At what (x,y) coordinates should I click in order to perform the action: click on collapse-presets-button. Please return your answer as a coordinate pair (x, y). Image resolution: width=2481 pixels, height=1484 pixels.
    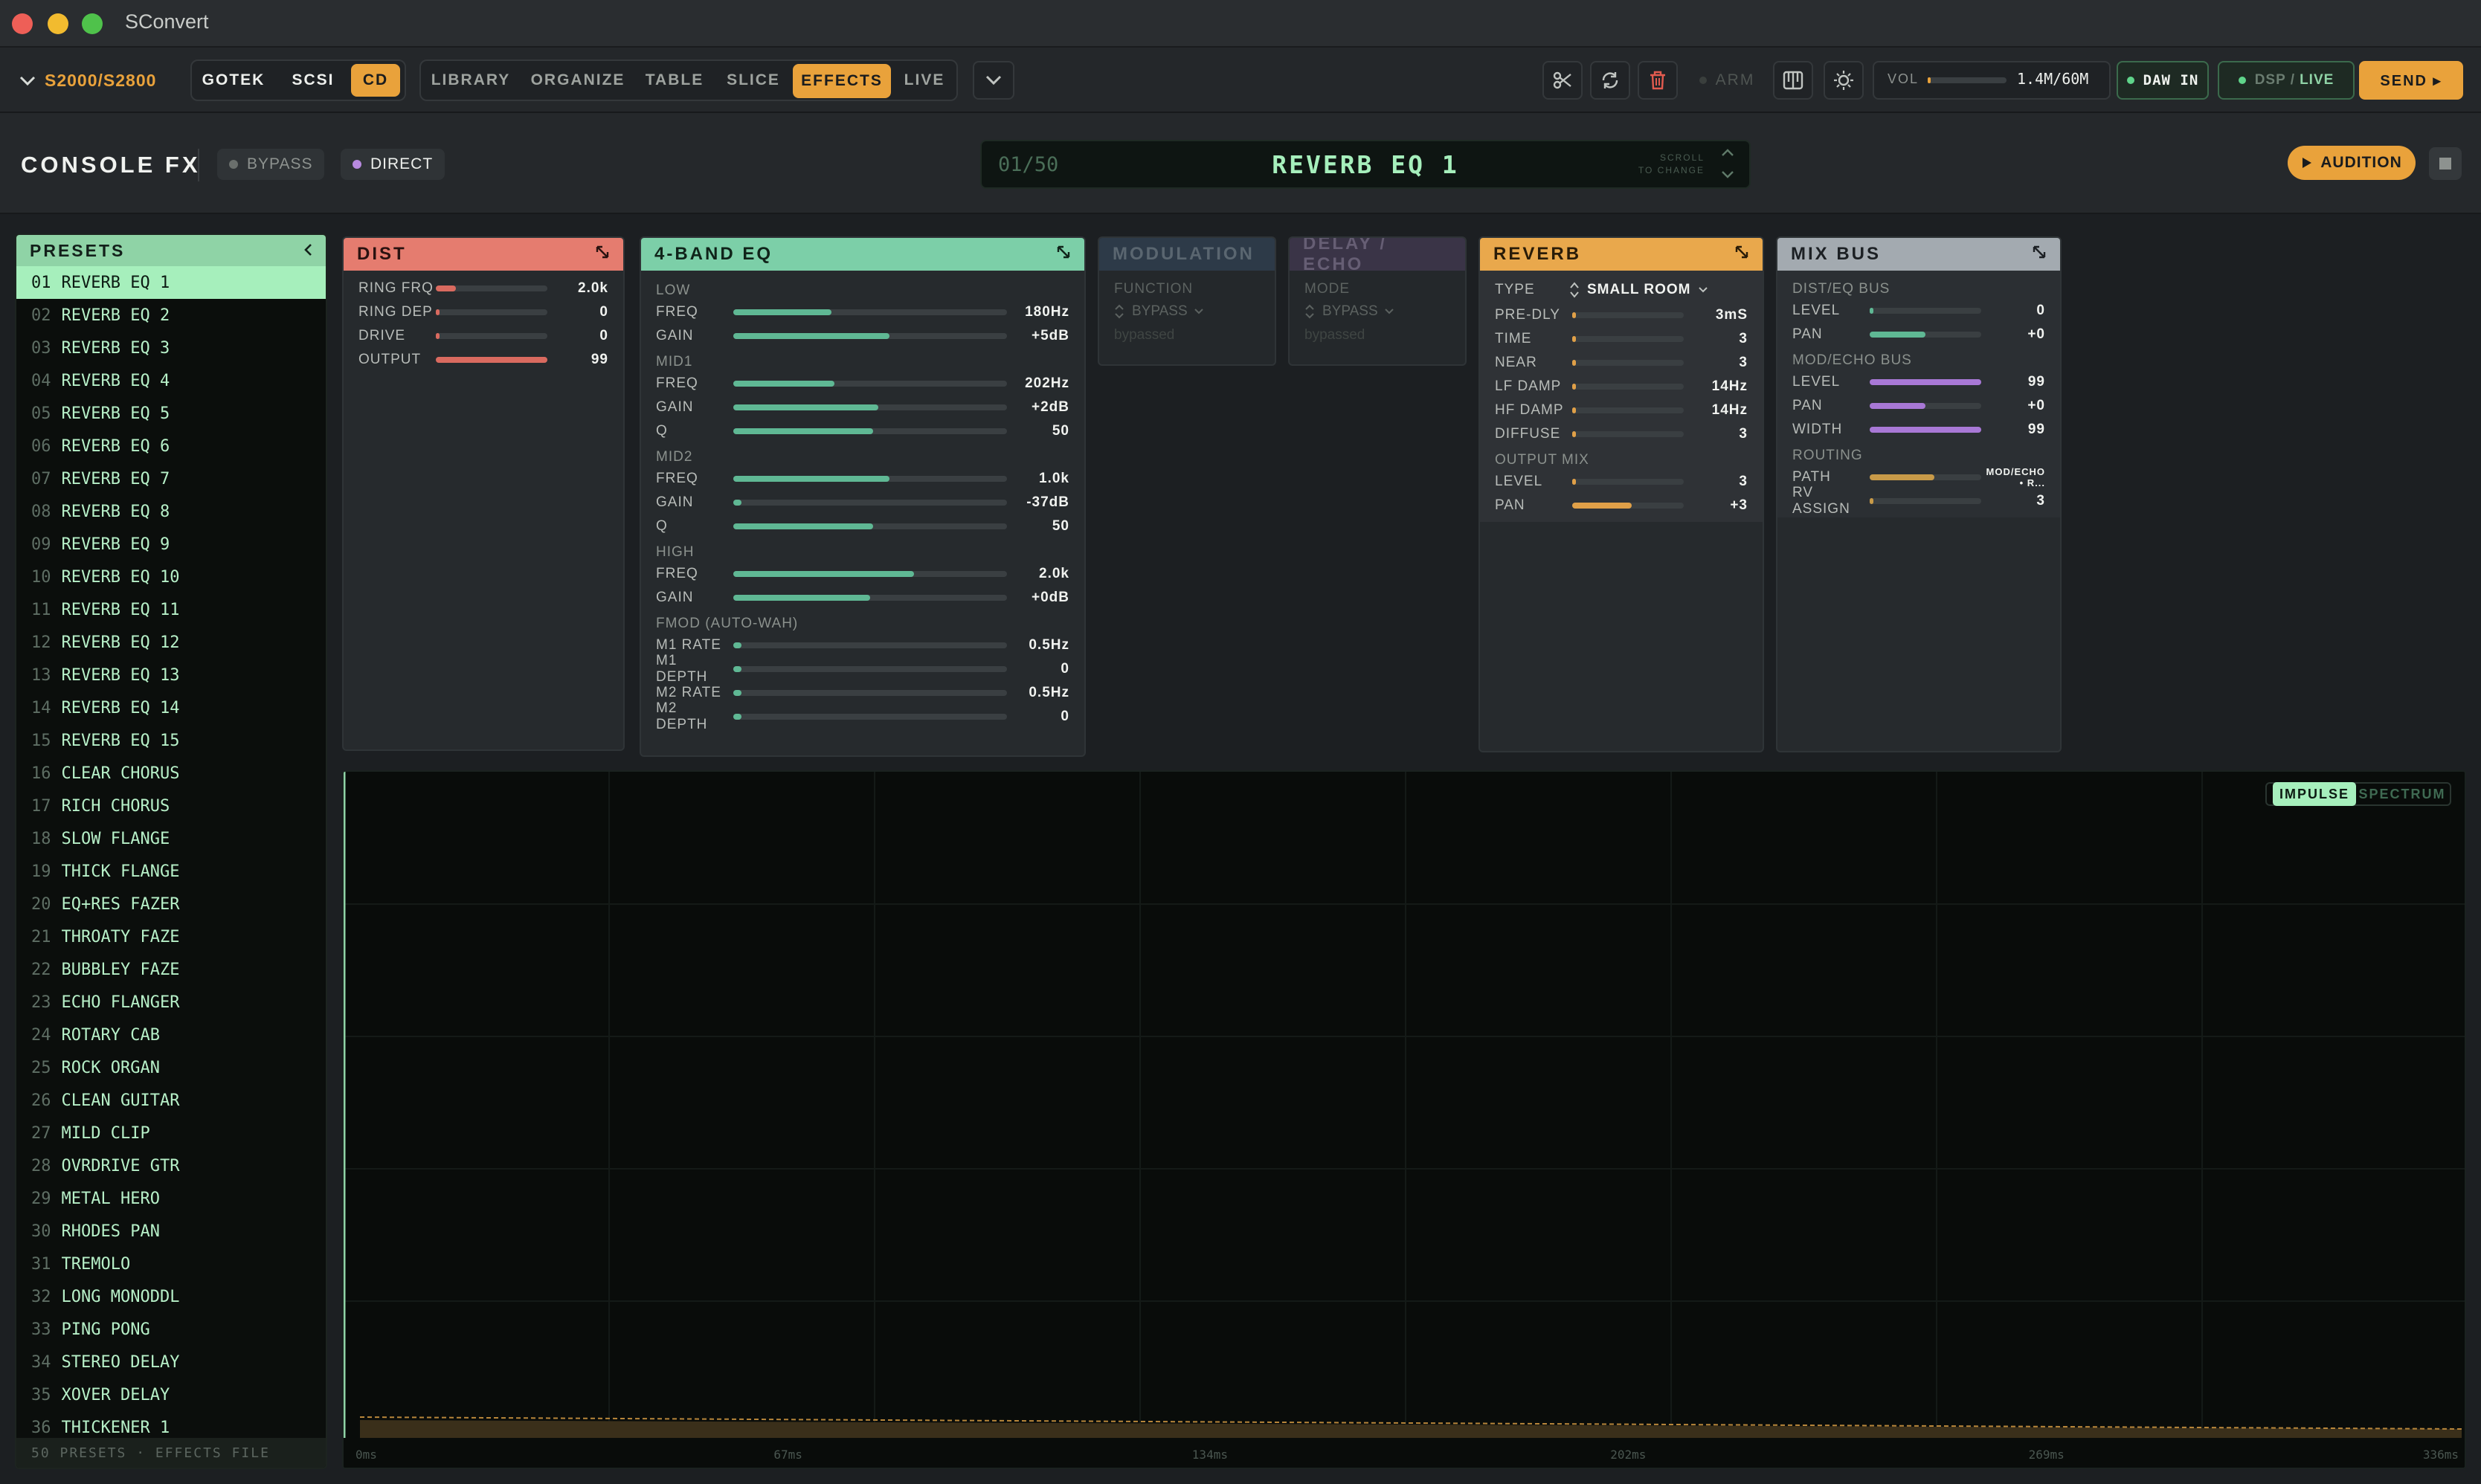
    Looking at the image, I should click on (307, 251).